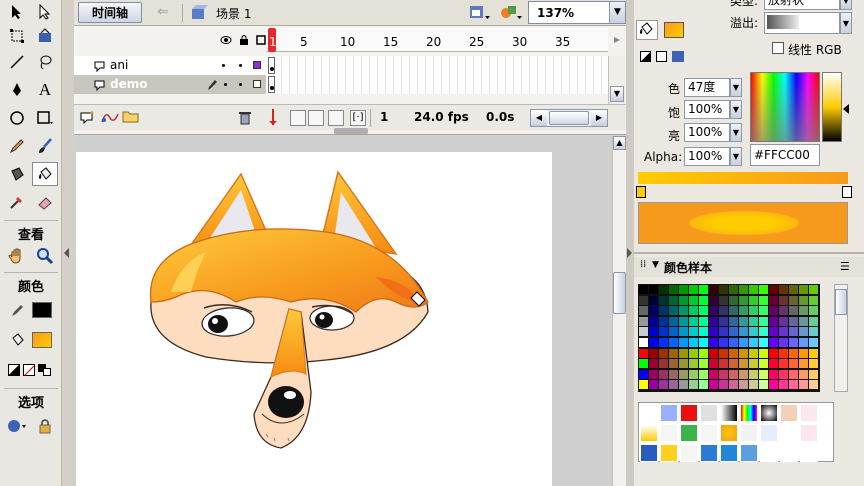 The height and width of the screenshot is (486, 864). Describe the element at coordinates (45, 202) in the screenshot. I see `eraser-tool-icon` at that location.